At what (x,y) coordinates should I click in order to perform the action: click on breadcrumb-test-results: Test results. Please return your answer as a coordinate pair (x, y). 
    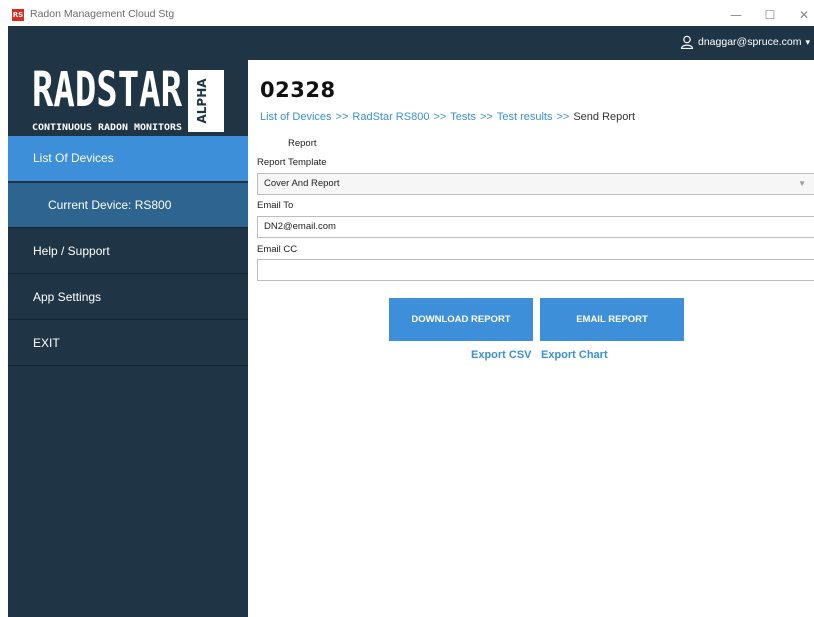
    Looking at the image, I should click on (525, 117).